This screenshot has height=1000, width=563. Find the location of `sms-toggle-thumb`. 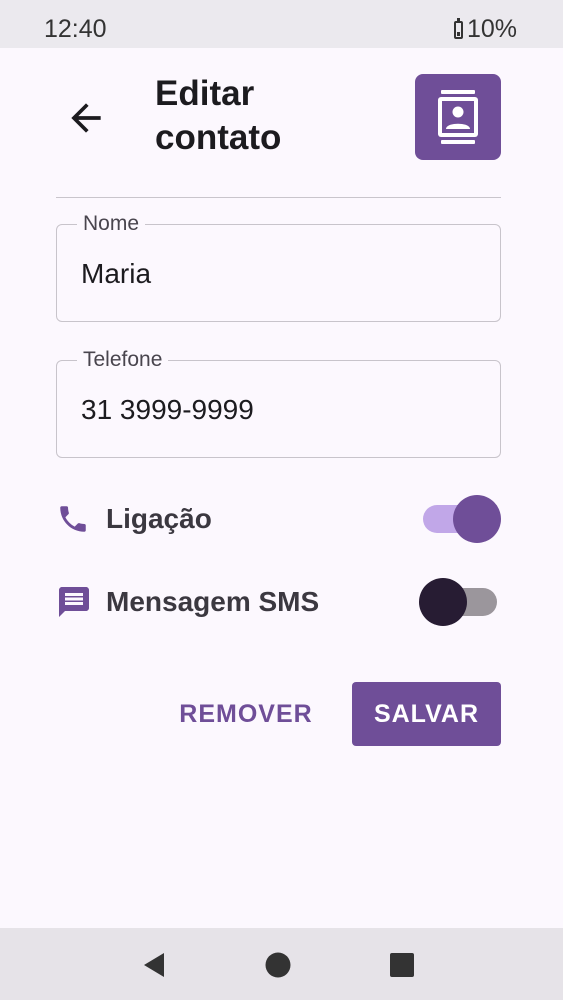

sms-toggle-thumb is located at coordinates (443, 602).